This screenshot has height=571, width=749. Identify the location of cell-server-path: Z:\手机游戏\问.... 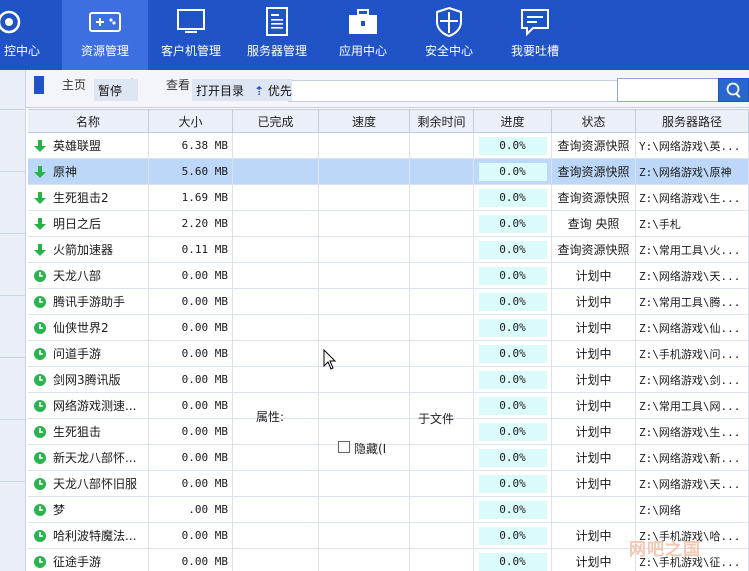
(692, 353).